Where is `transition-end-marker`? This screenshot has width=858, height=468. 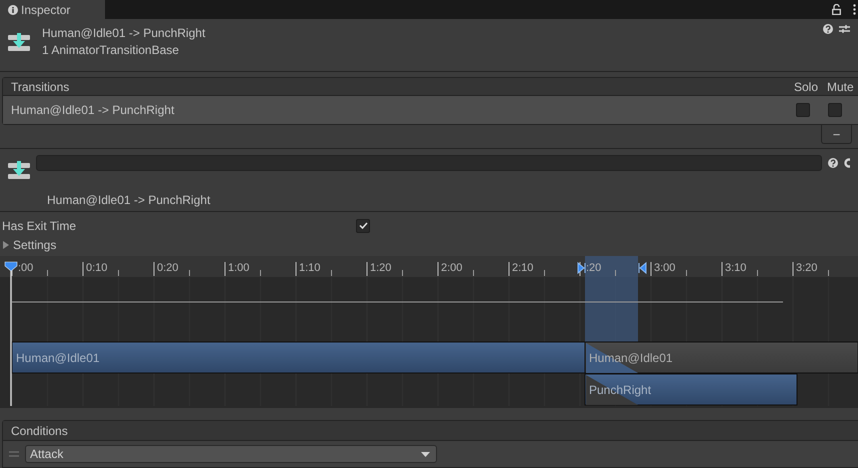 transition-end-marker is located at coordinates (642, 268).